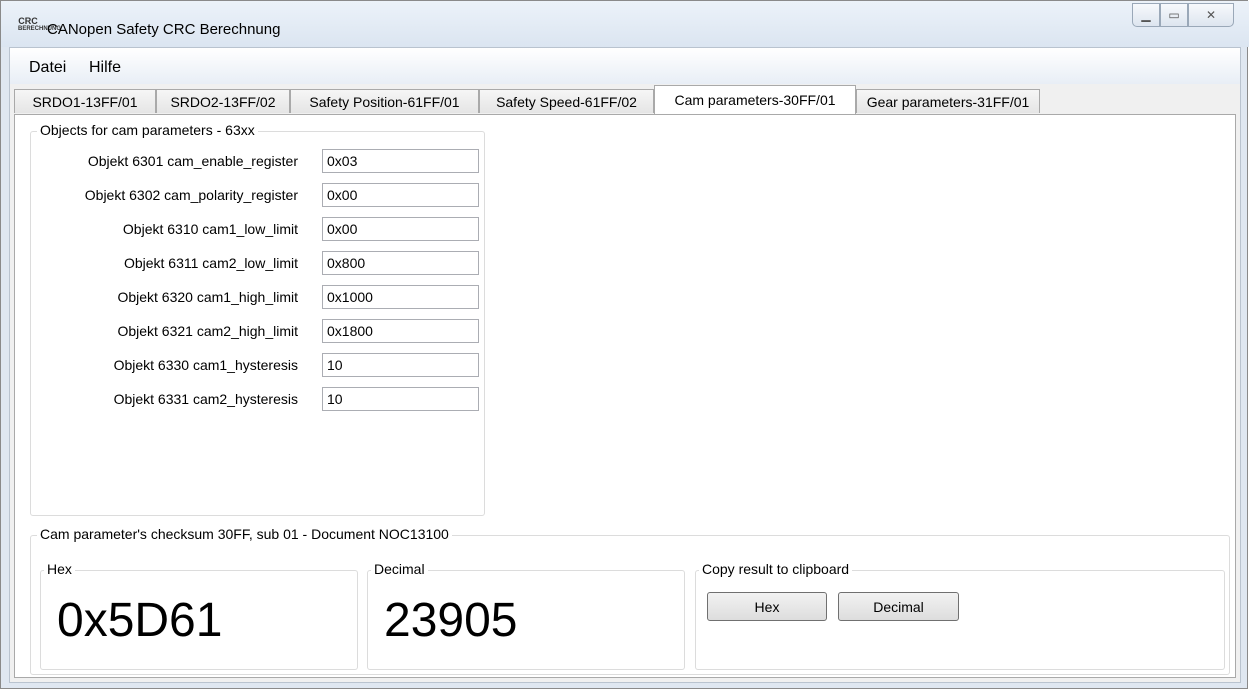  Describe the element at coordinates (767, 606) in the screenshot. I see `copy-hex-button: Hex` at that location.